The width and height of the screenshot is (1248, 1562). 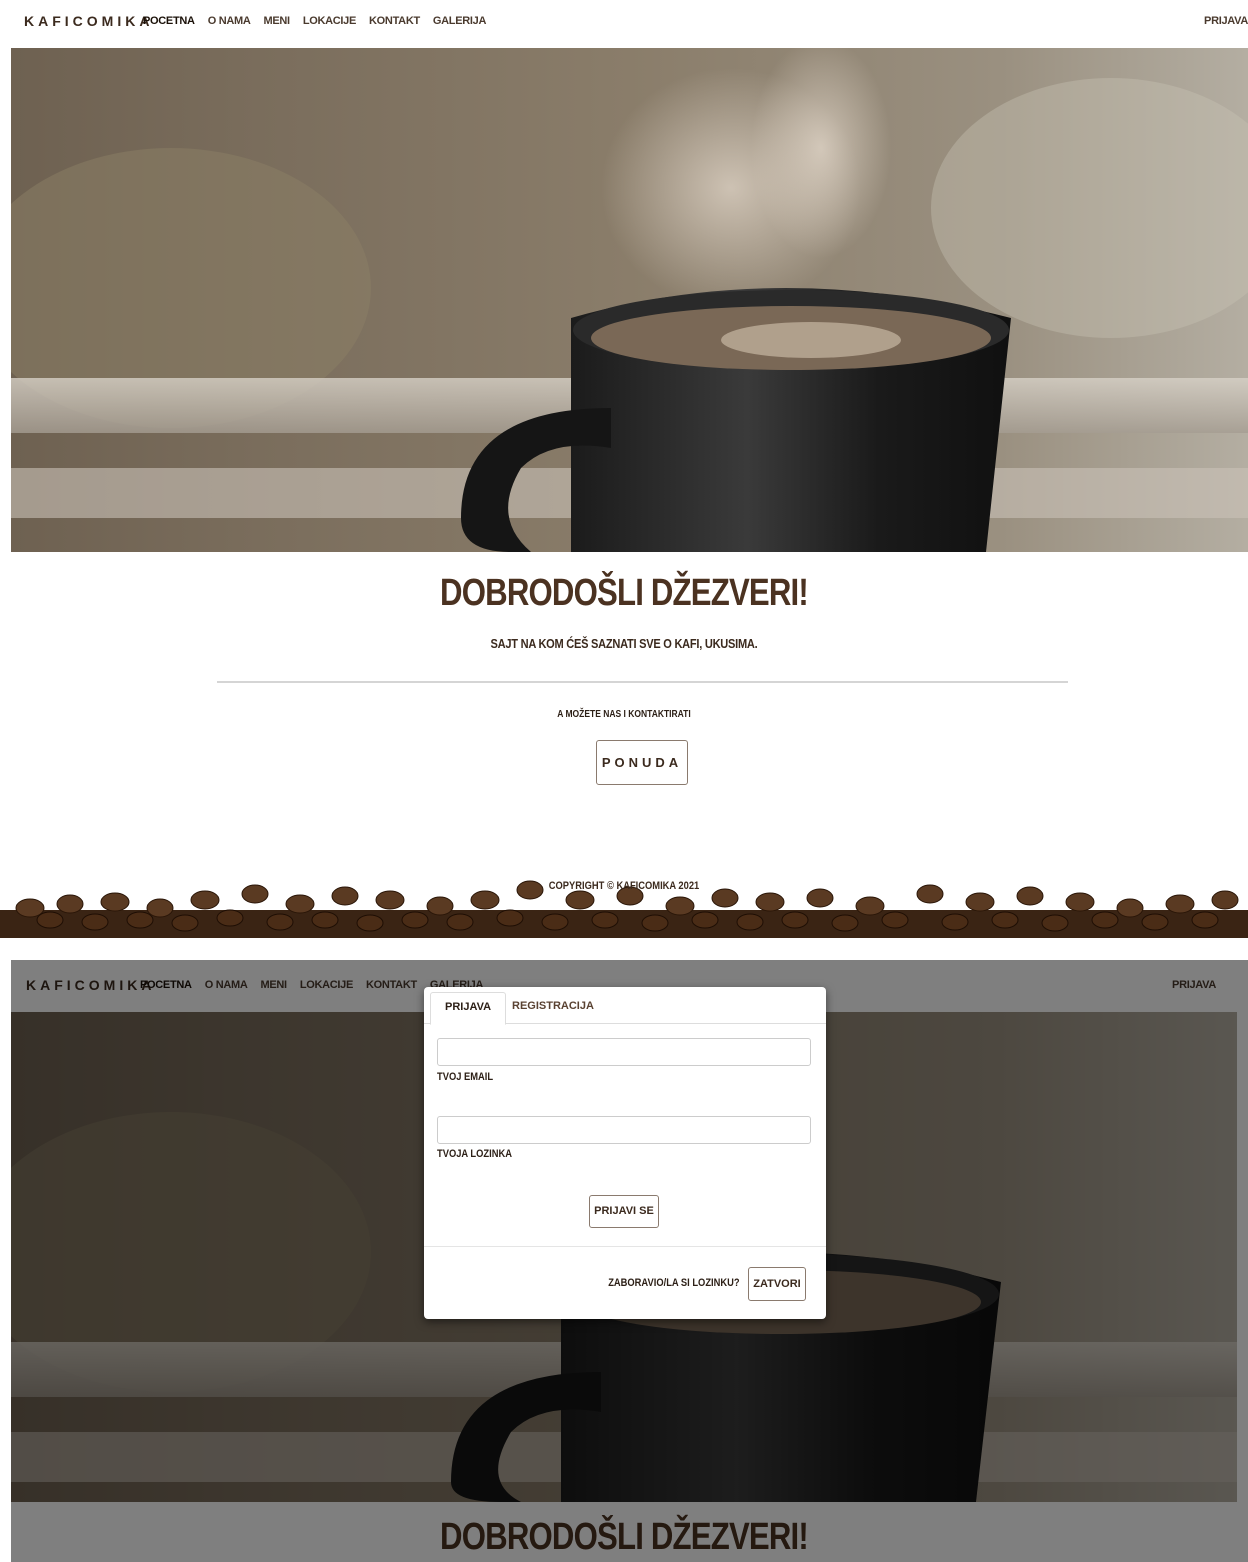 I want to click on coffee-beans-border, so click(x=624, y=909).